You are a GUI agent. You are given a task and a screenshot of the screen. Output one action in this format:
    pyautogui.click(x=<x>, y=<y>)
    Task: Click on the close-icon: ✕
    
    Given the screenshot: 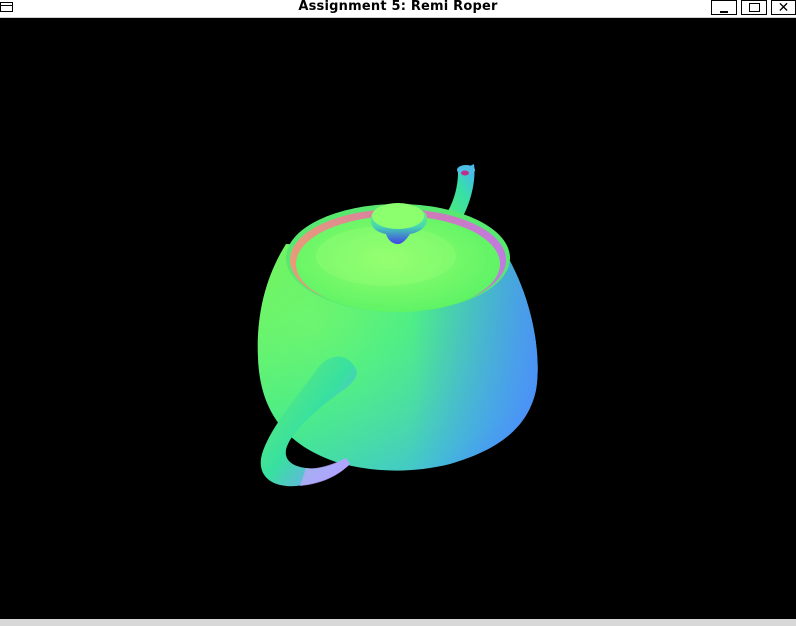 What is the action you would take?
    pyautogui.click(x=783, y=8)
    